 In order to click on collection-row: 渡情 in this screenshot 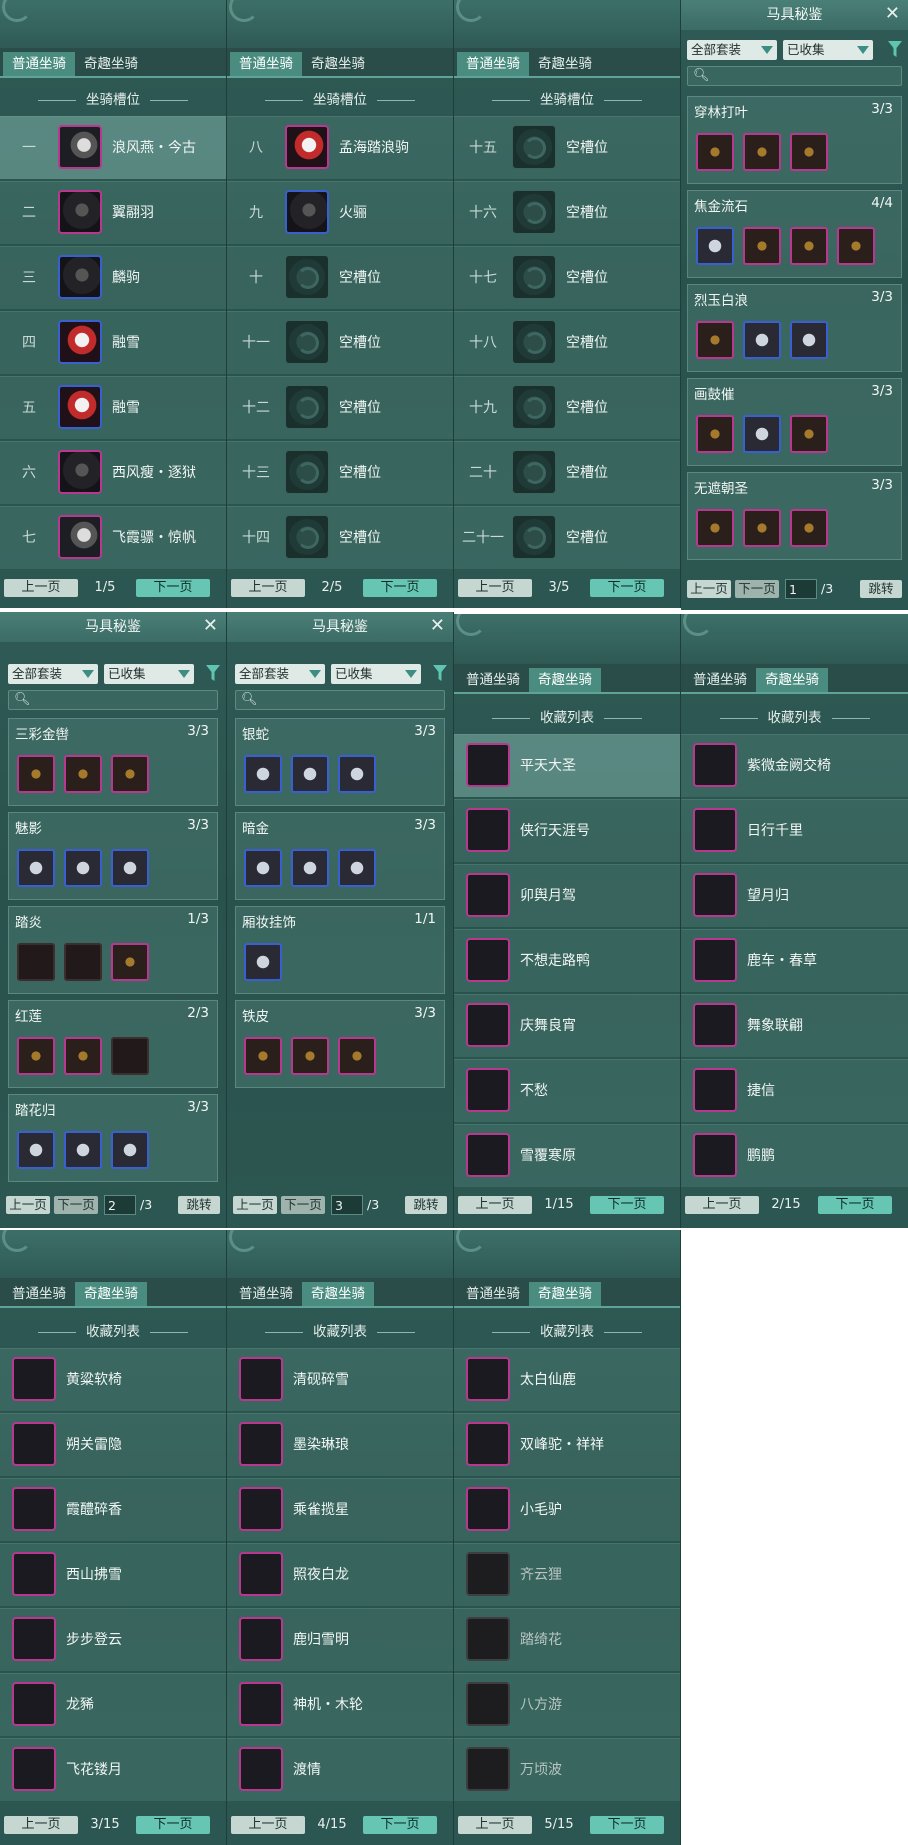, I will do `click(340, 1769)`.